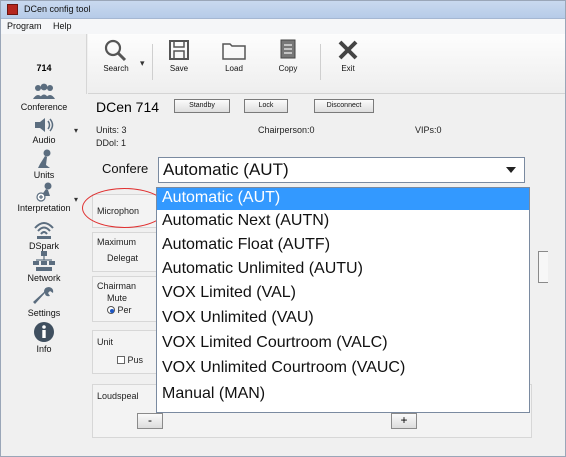  Describe the element at coordinates (105, 342) in the screenshot. I see `unit-label: Unit` at that location.